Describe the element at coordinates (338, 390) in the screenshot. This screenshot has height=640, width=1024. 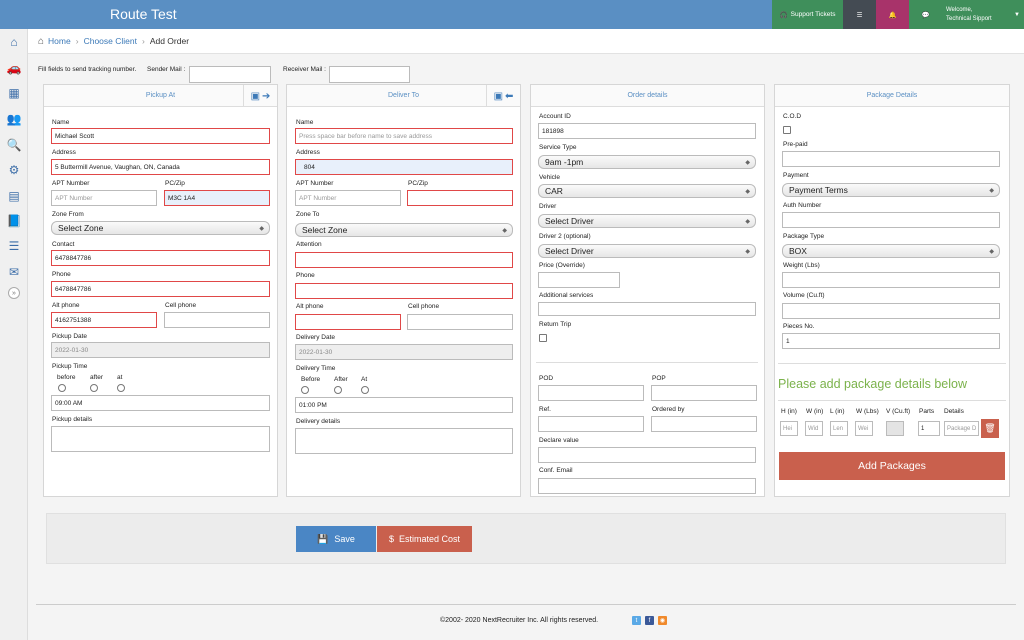
I see `delivery-time-after-radio` at that location.